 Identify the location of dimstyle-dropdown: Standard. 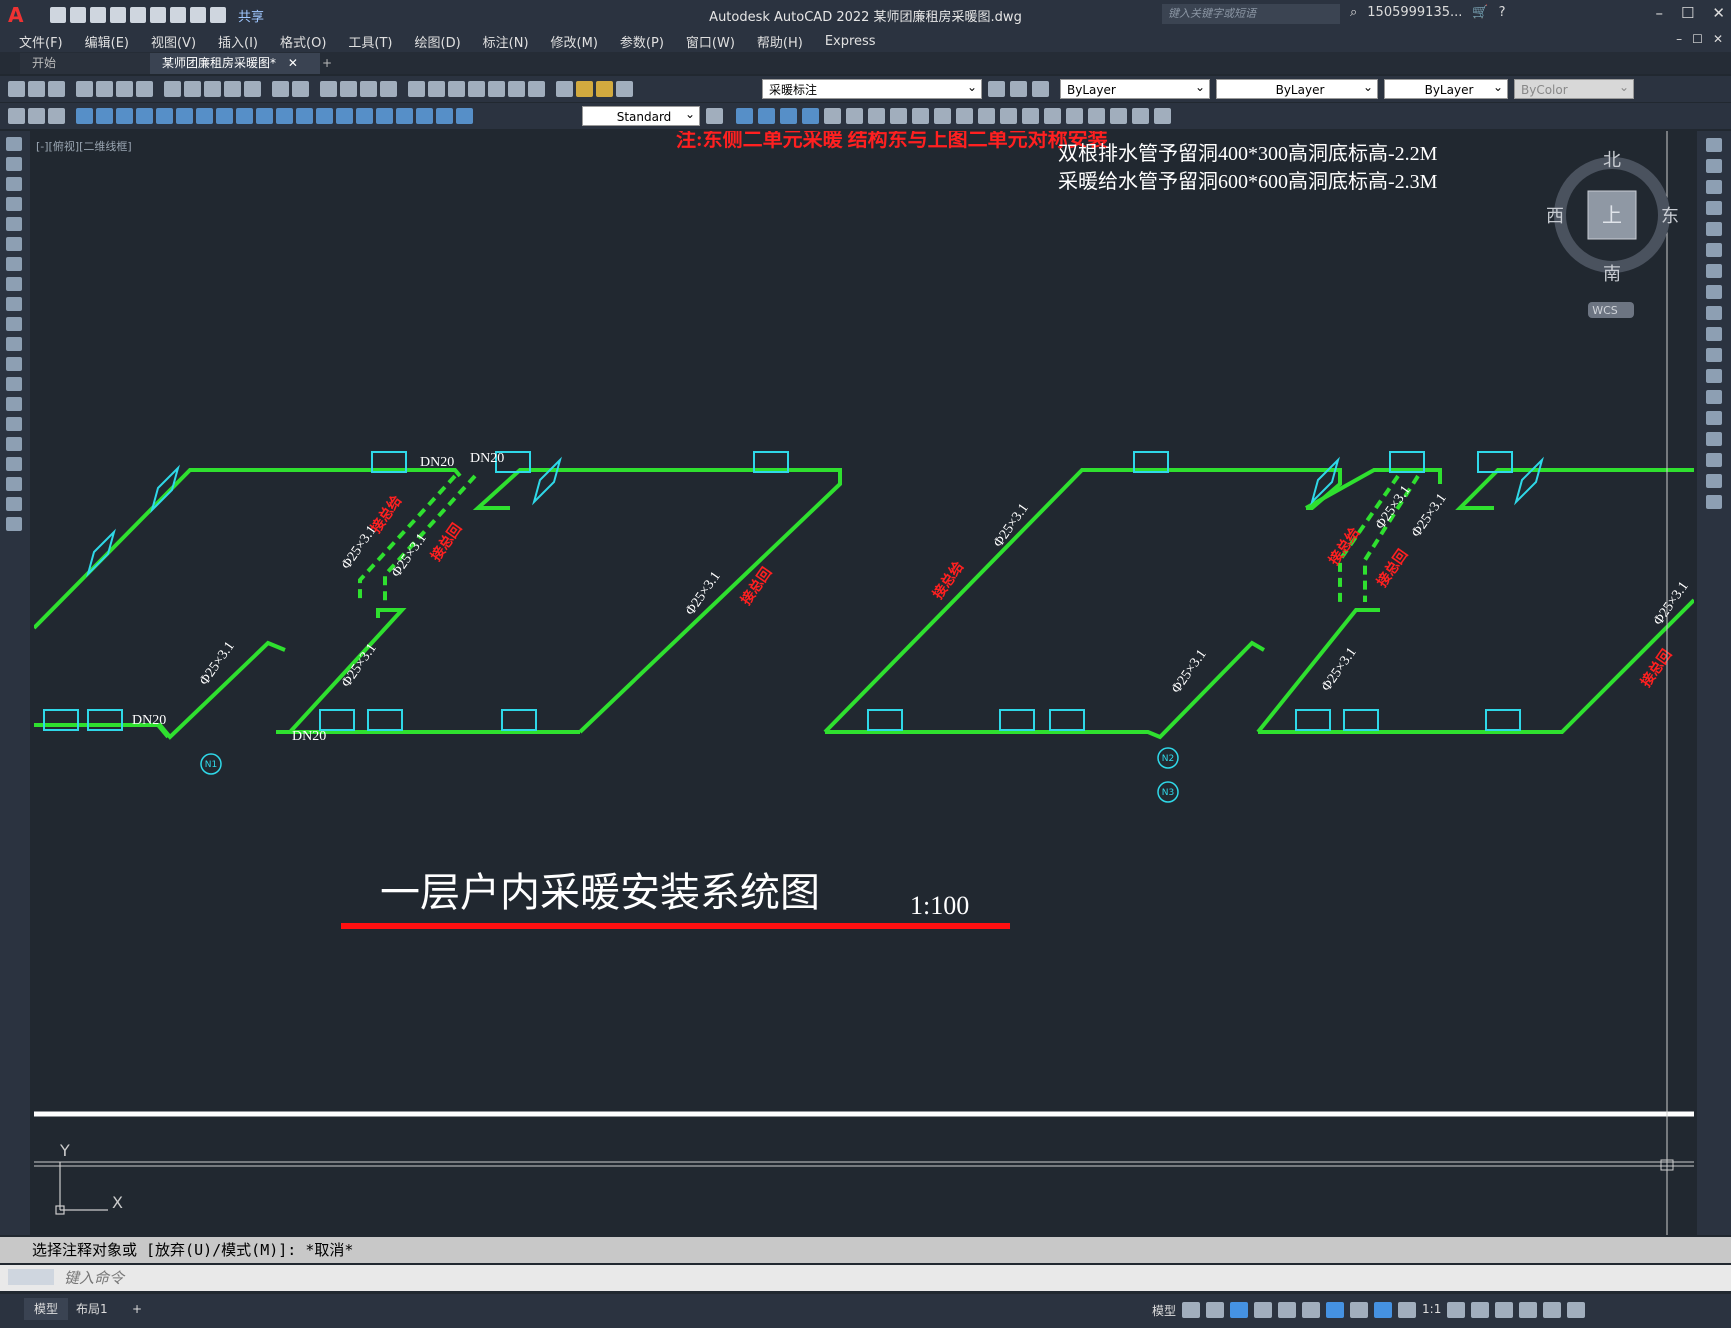
(641, 115).